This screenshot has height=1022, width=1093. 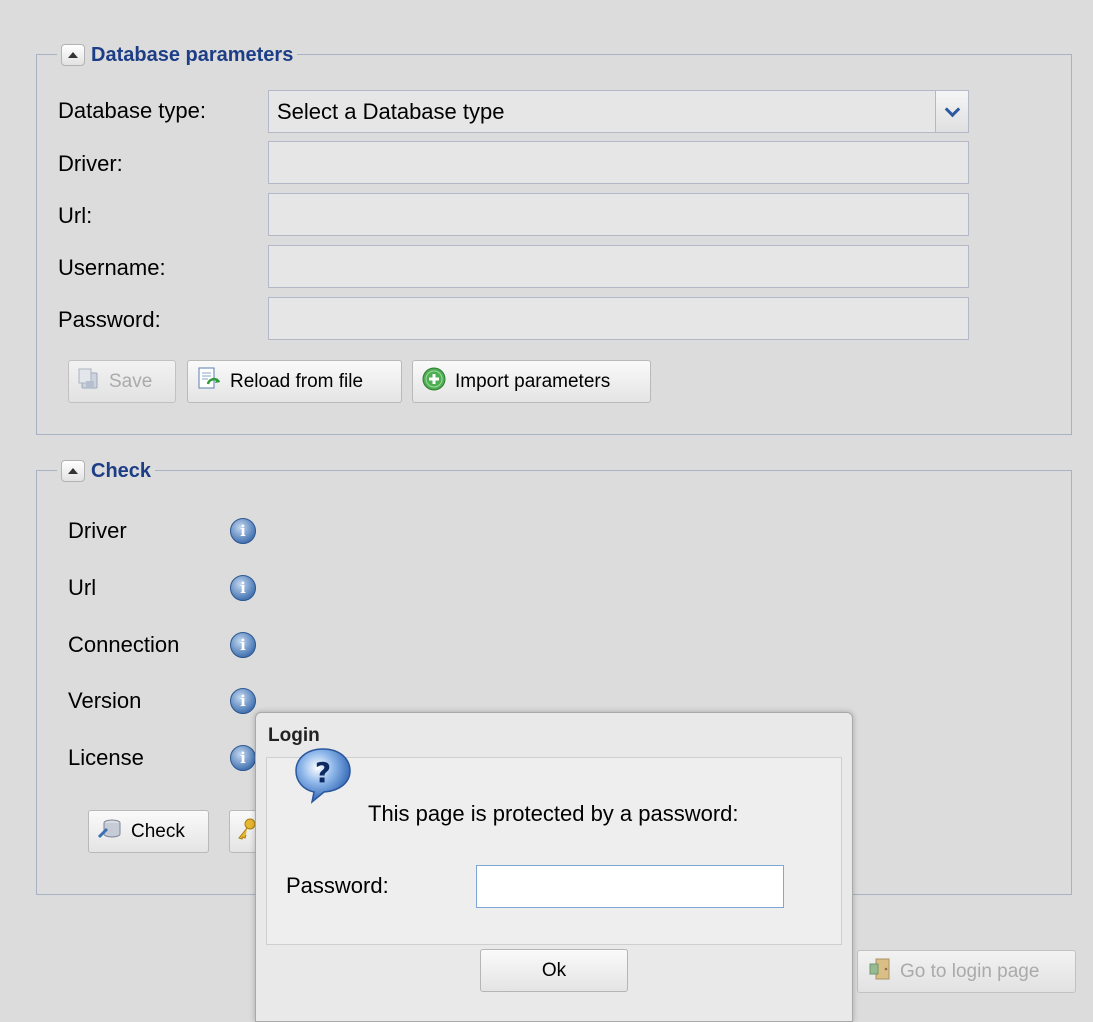 I want to click on check-item-license: License, so click(x=106, y=757).